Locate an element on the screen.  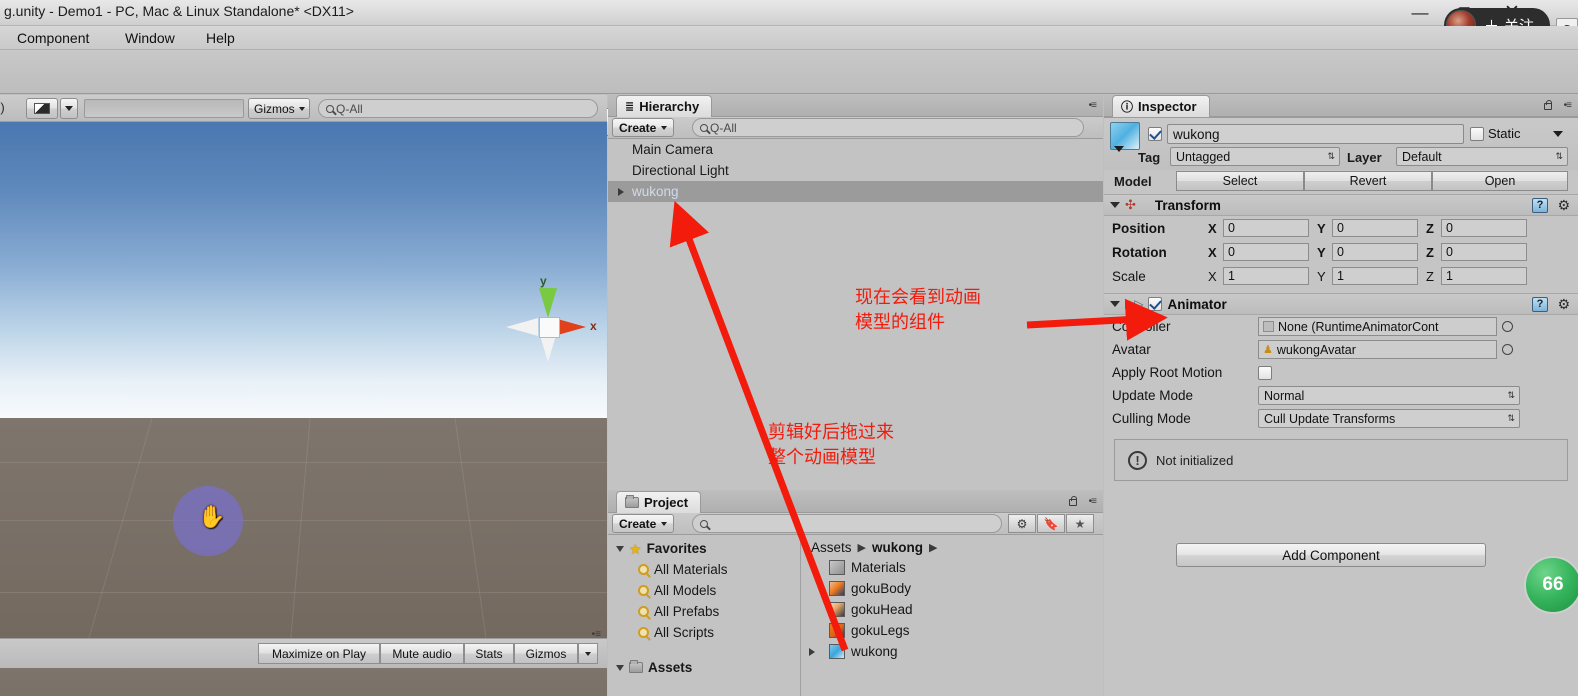
assets-label: Assets is located at coordinates (670, 667).